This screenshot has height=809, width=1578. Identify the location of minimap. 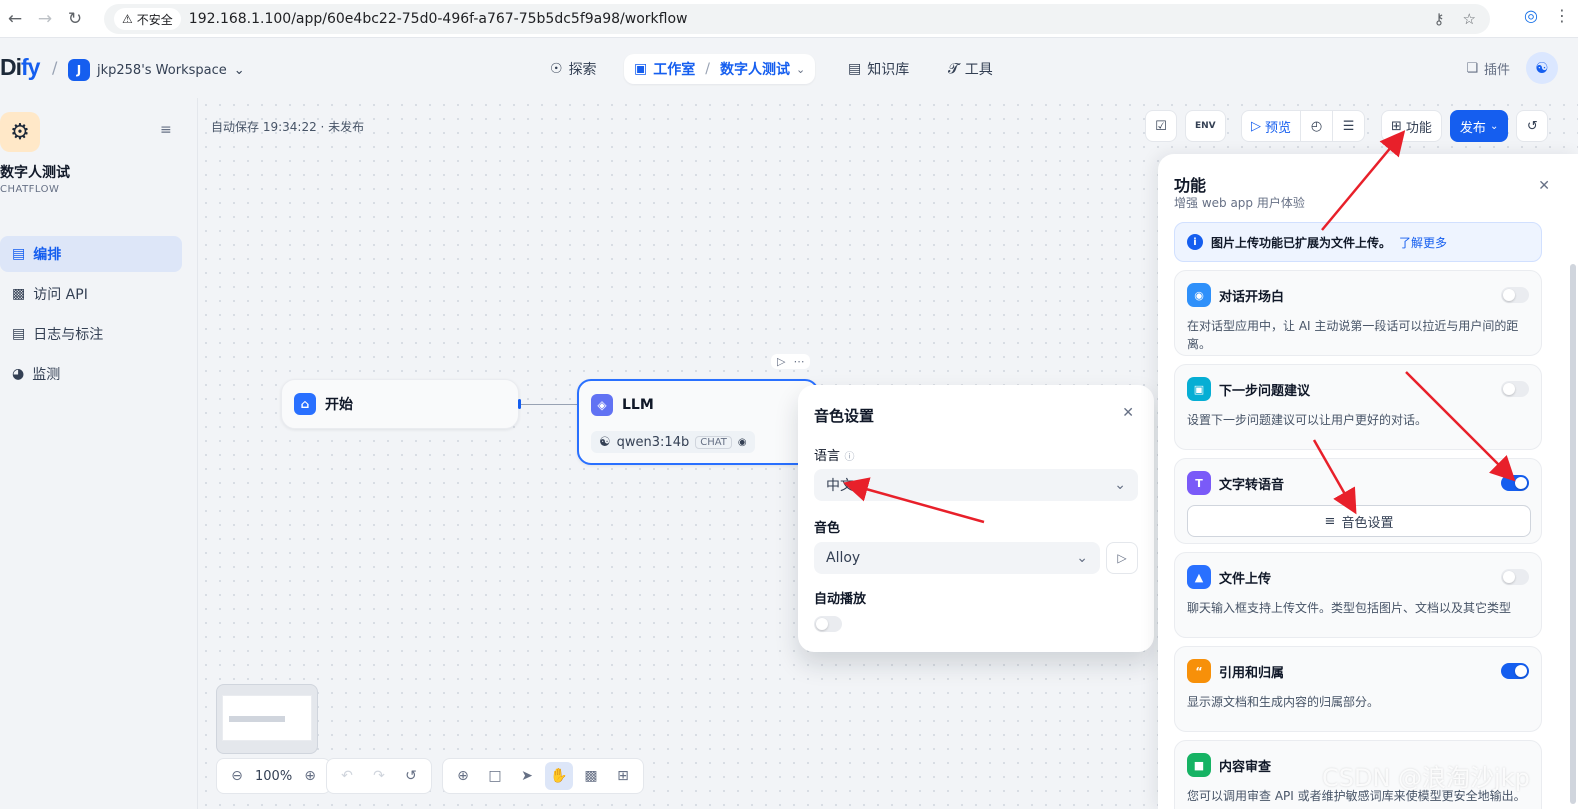
(267, 719).